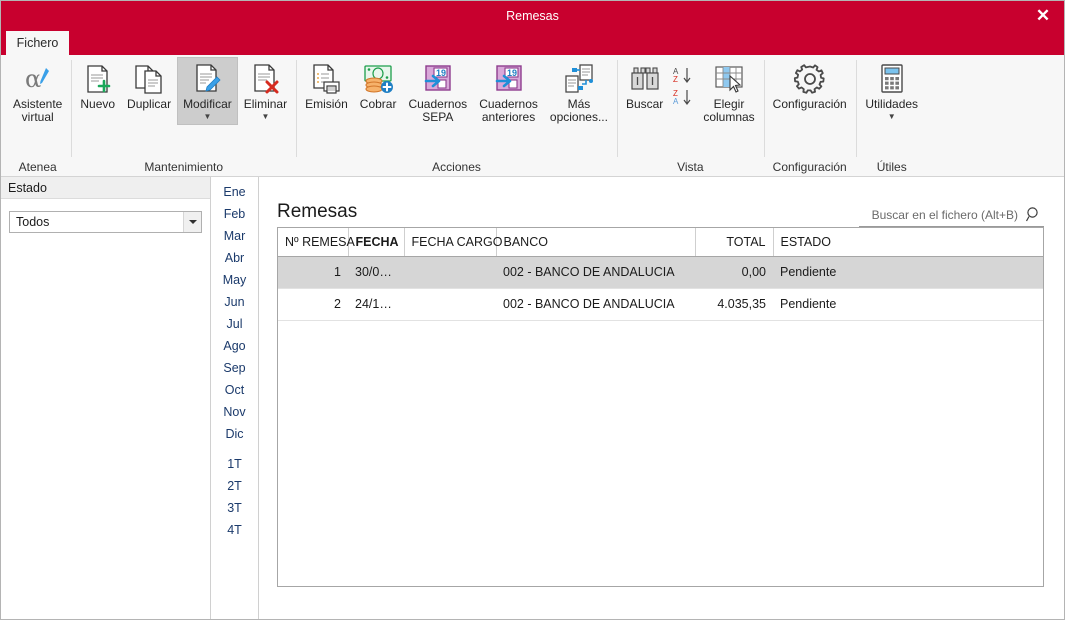 The height and width of the screenshot is (620, 1065). I want to click on ribbon-button-modificar: Modificar ▼, so click(207, 91).